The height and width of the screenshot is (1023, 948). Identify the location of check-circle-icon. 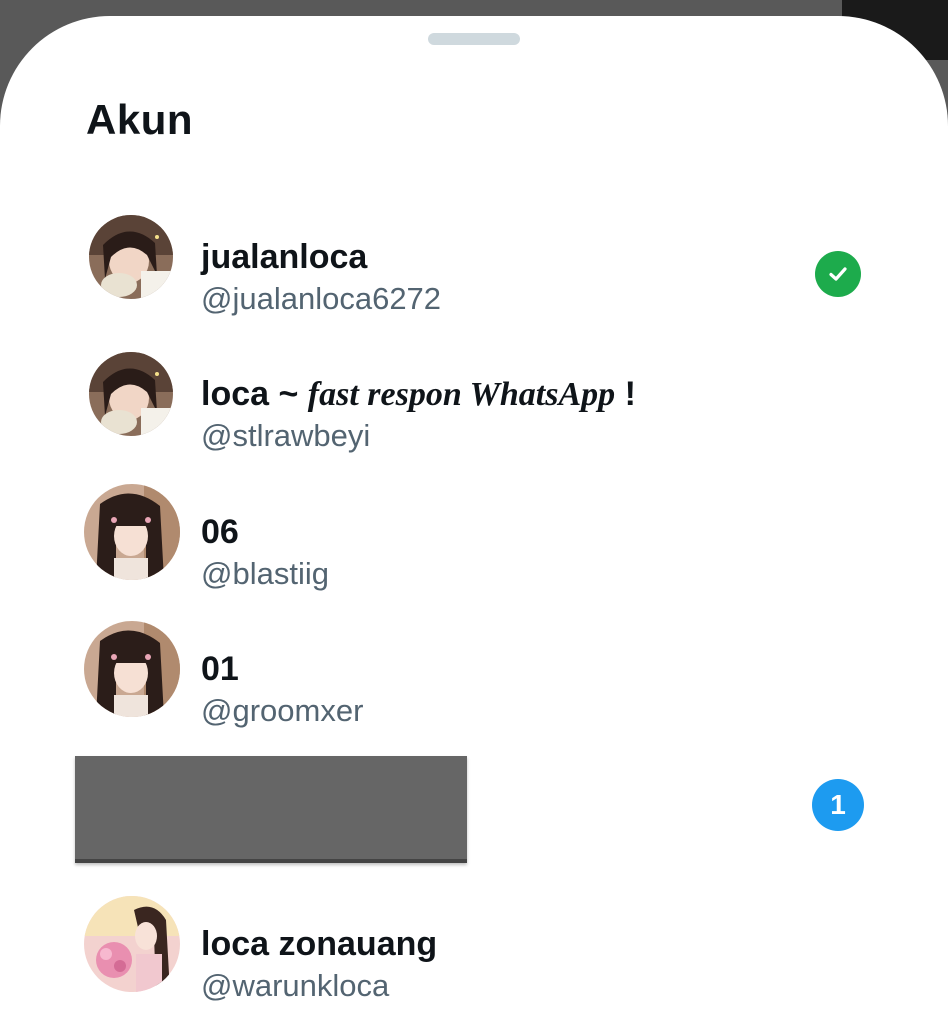
(838, 274).